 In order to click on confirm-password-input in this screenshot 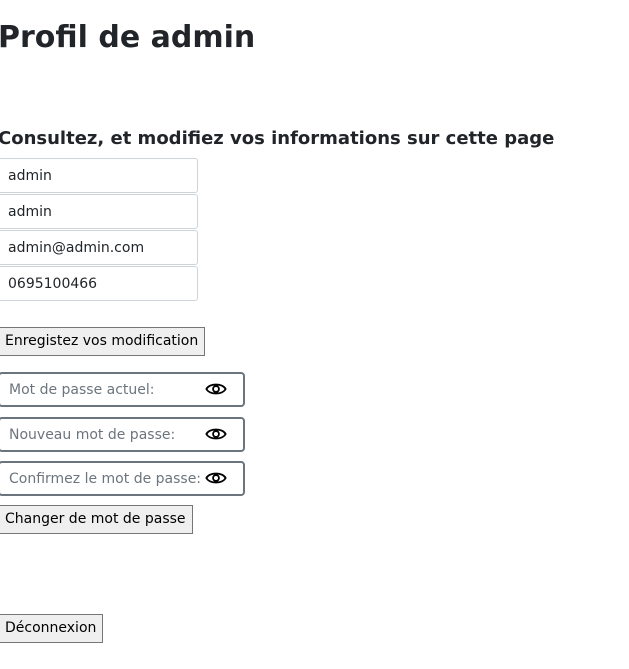, I will do `click(102, 478)`.